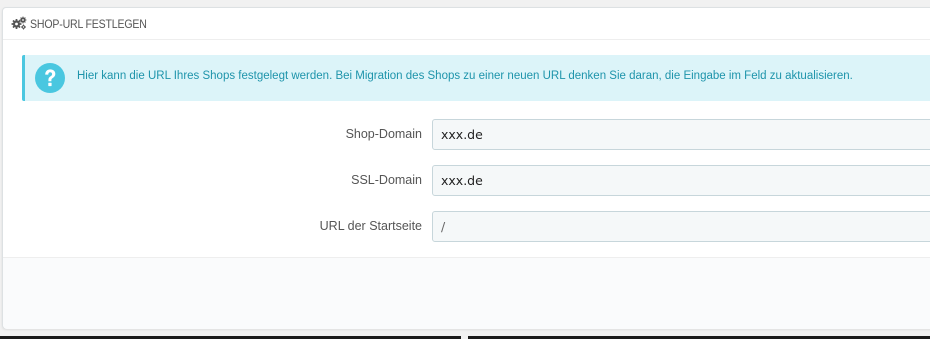 The height and width of the screenshot is (339, 930). I want to click on panel-title: SHOP-URL FESTLEGEN, so click(88, 24).